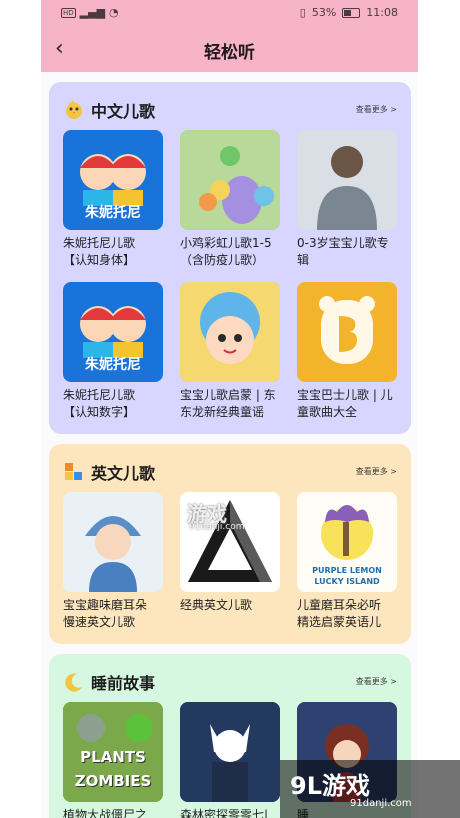 The height and width of the screenshot is (818, 460). Describe the element at coordinates (222, 260) in the screenshot. I see `album-subtitle: （含防疫儿歌）` at that location.